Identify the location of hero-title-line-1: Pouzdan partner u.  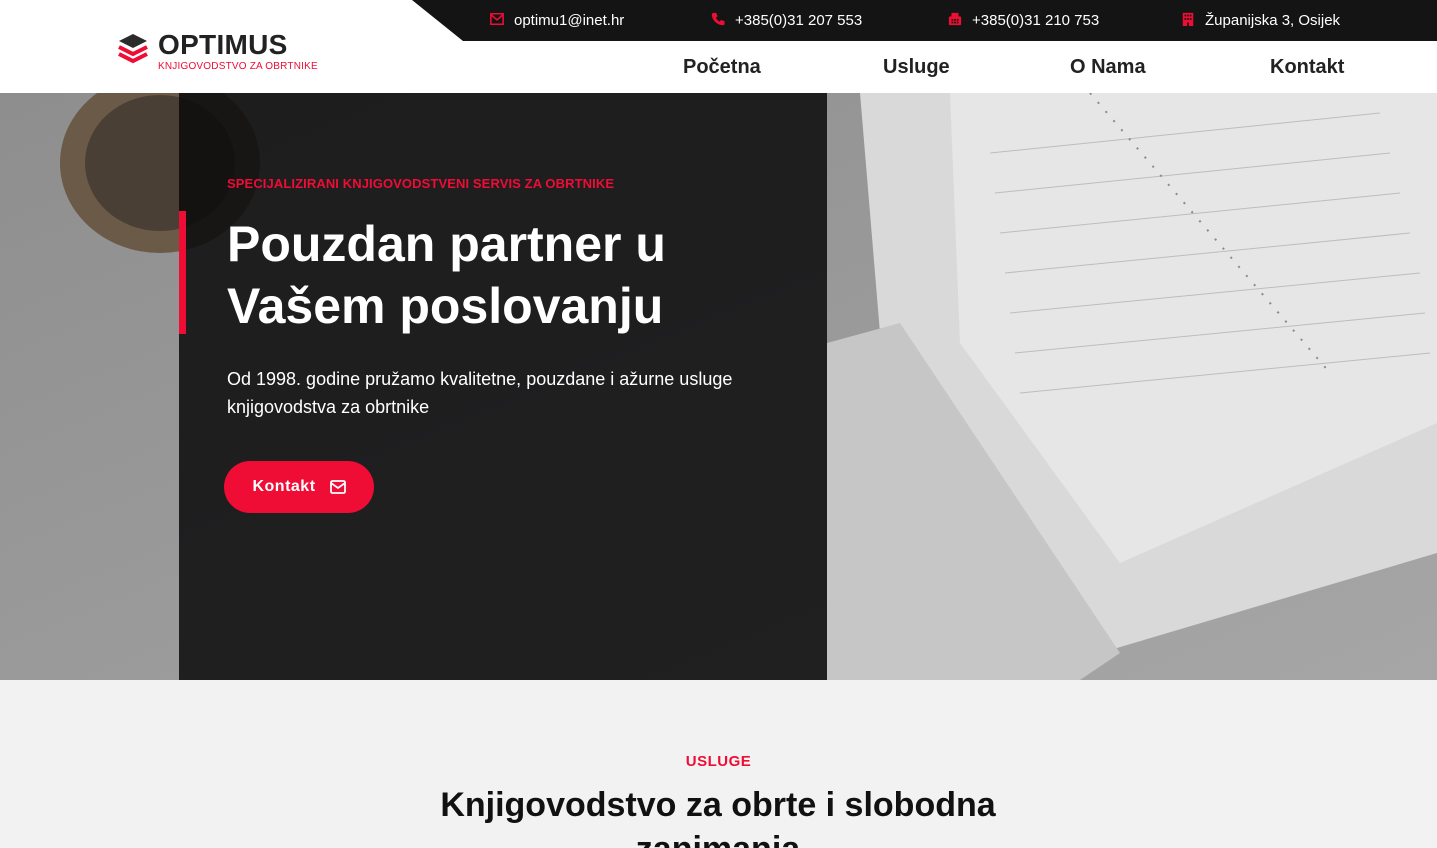
(446, 244).